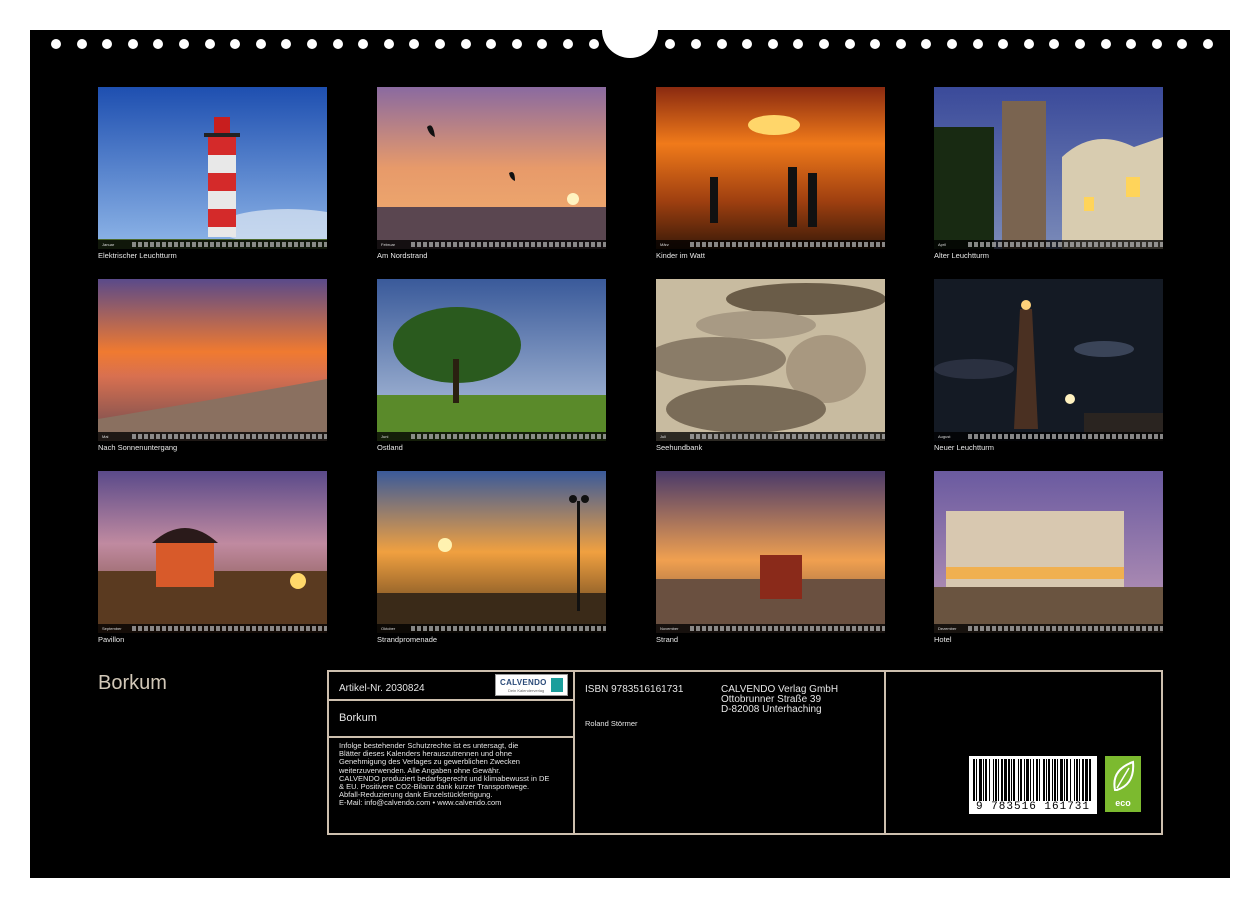 This screenshot has height=908, width=1260. Describe the element at coordinates (964, 447) in the screenshot. I see `photo-caption: Neuer Leuchtturm` at that location.